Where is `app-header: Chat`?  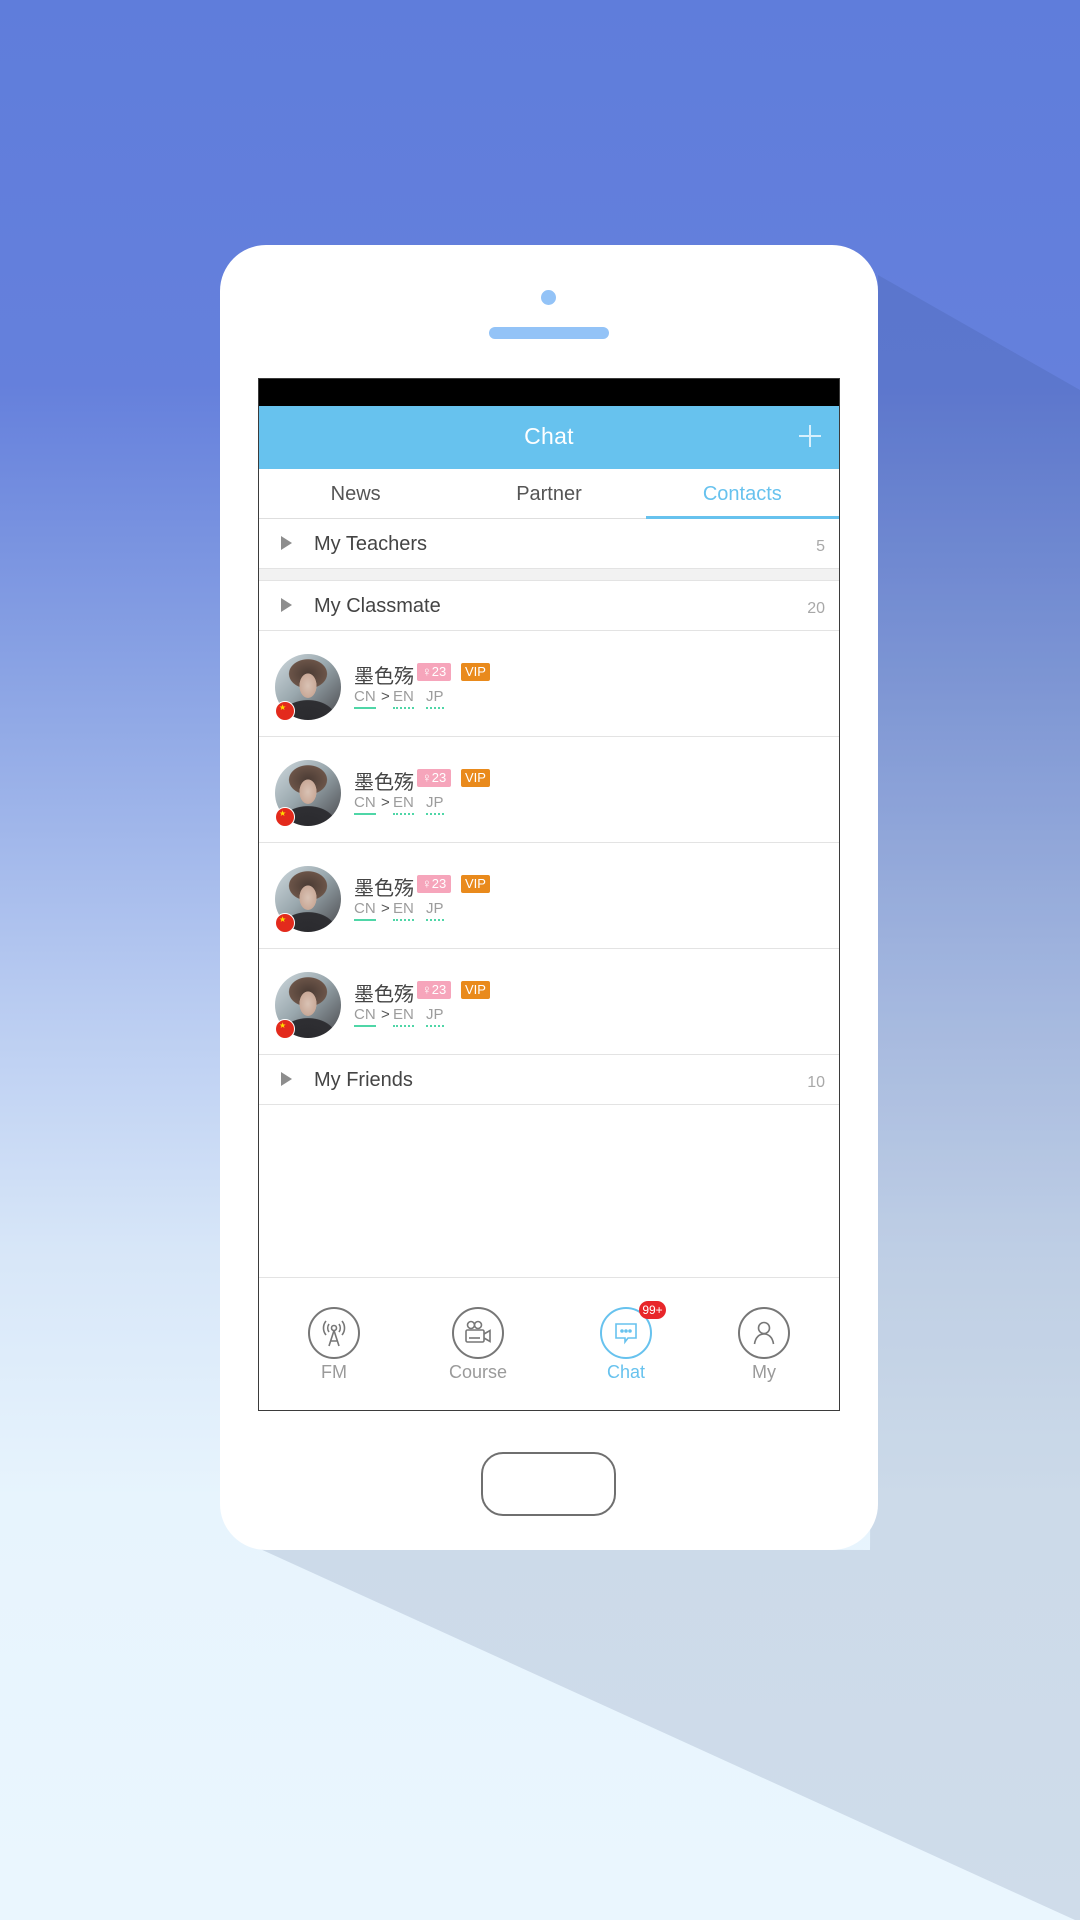
app-header: Chat is located at coordinates (549, 437).